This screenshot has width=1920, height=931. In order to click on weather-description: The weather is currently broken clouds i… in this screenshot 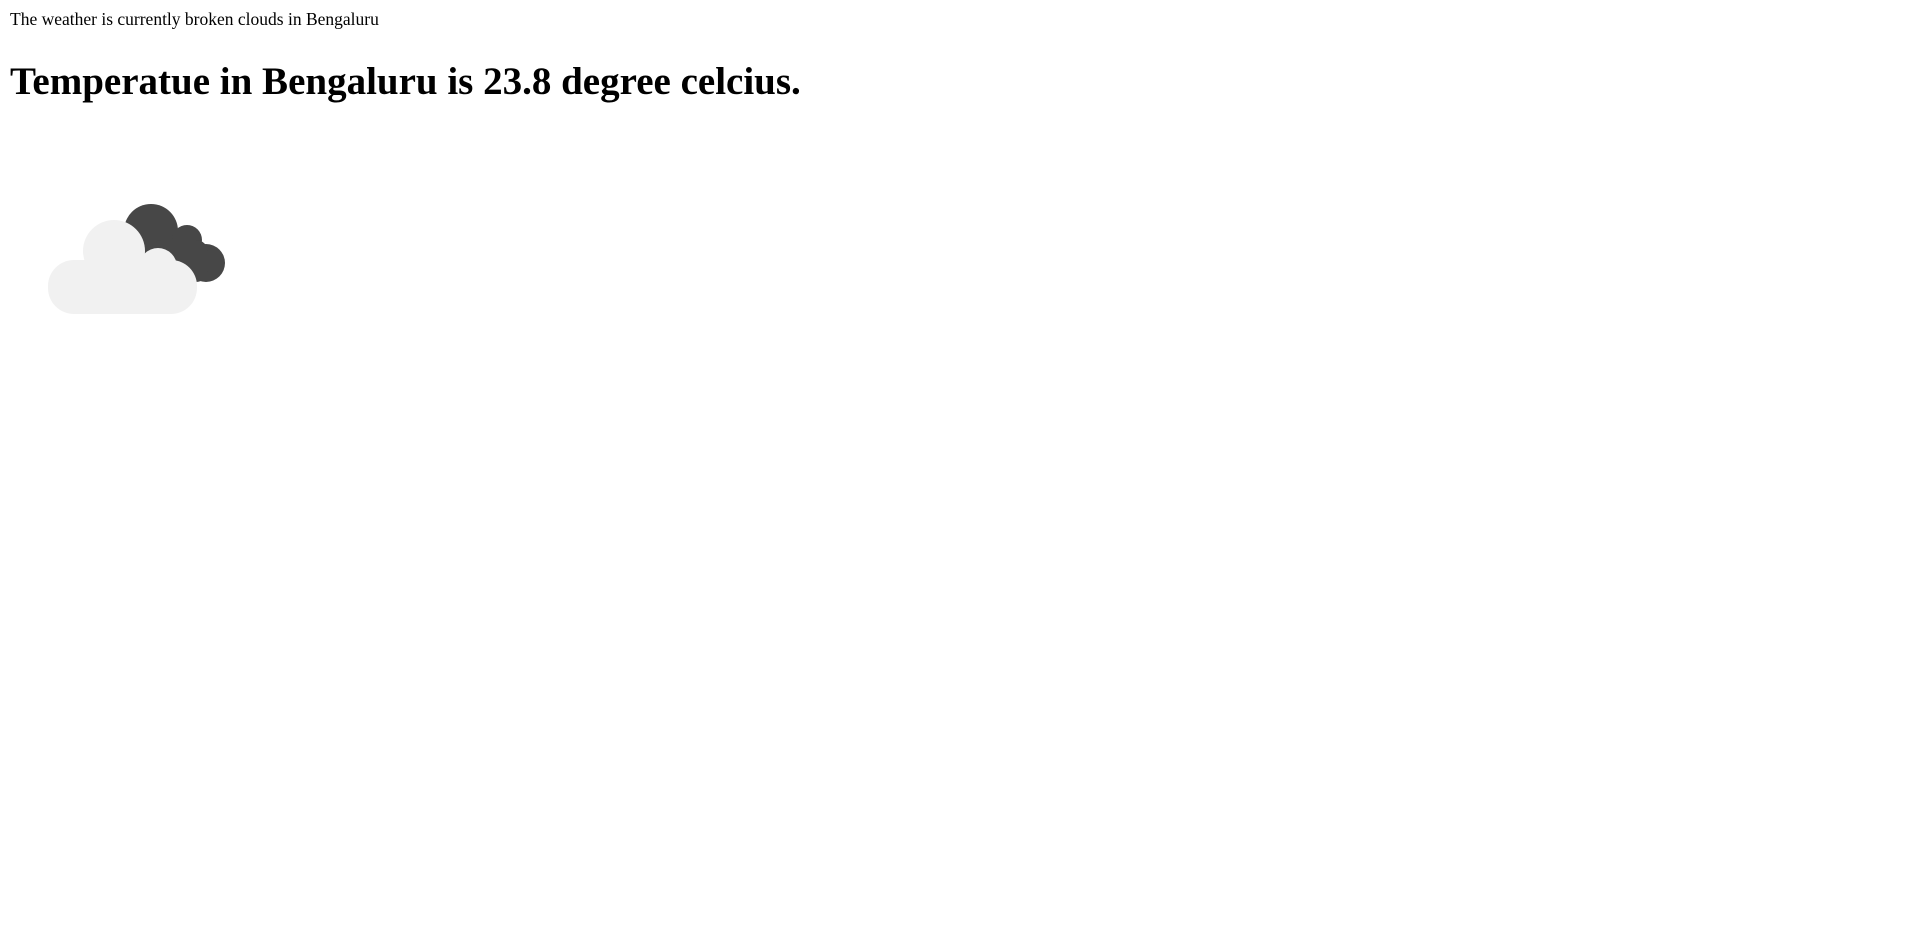, I will do `click(194, 19)`.